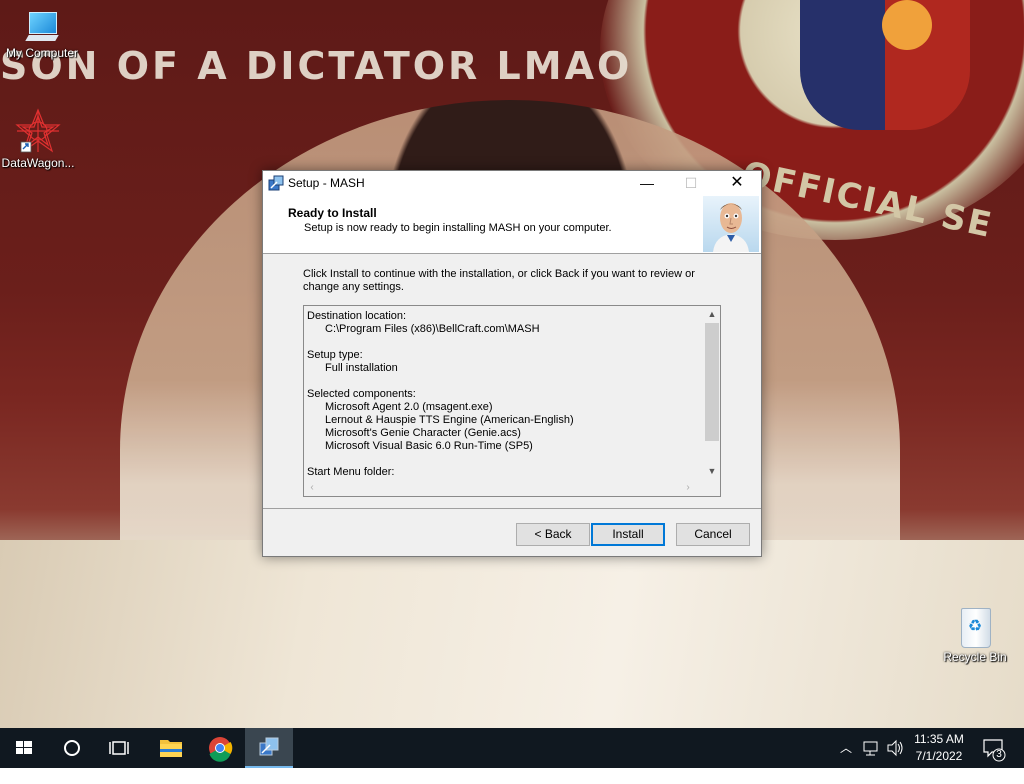  Describe the element at coordinates (276, 183) in the screenshot. I see `setup-app-icon` at that location.